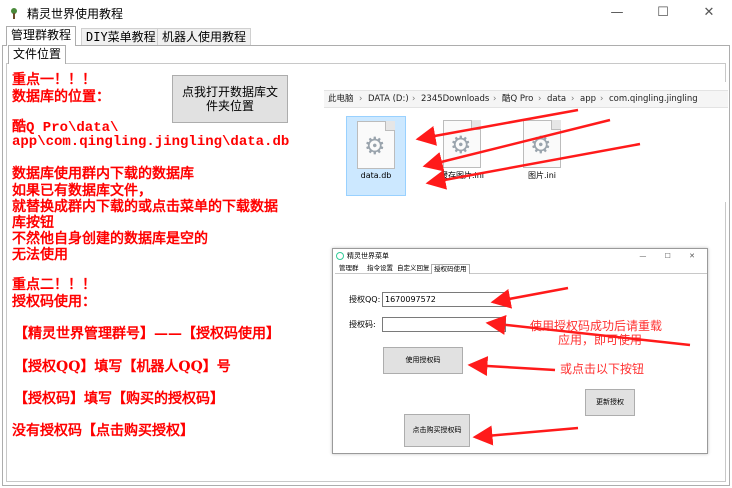 The height and width of the screenshot is (488, 732). Describe the element at coordinates (529, 297) in the screenshot. I see `arrow-to-auth-qq` at that location.